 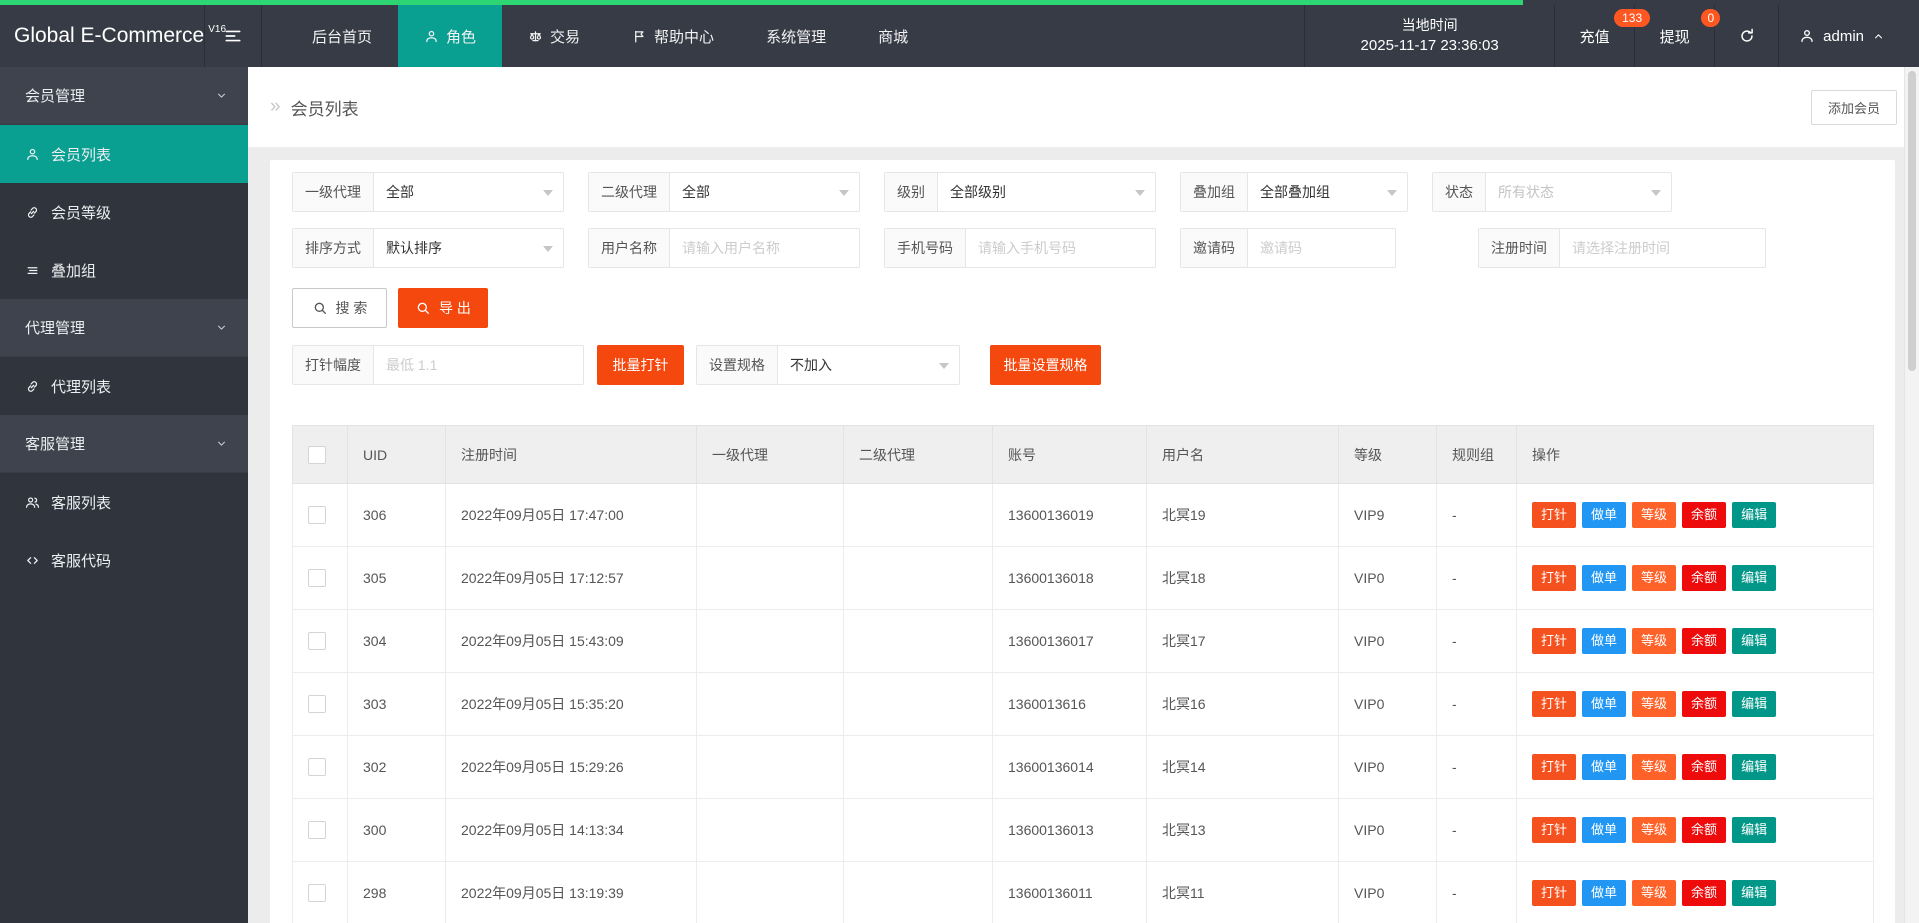 I want to click on sidebar-item: 叠加组, so click(x=124, y=270).